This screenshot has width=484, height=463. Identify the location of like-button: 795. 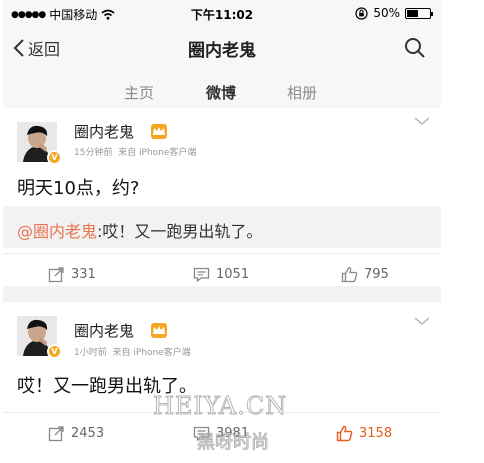
(365, 274).